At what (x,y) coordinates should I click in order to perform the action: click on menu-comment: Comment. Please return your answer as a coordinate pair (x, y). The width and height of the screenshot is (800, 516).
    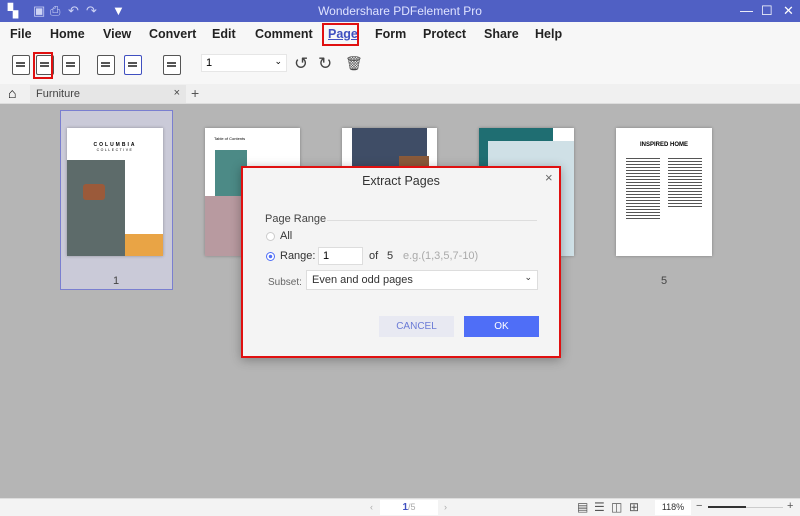
    Looking at the image, I should click on (284, 34).